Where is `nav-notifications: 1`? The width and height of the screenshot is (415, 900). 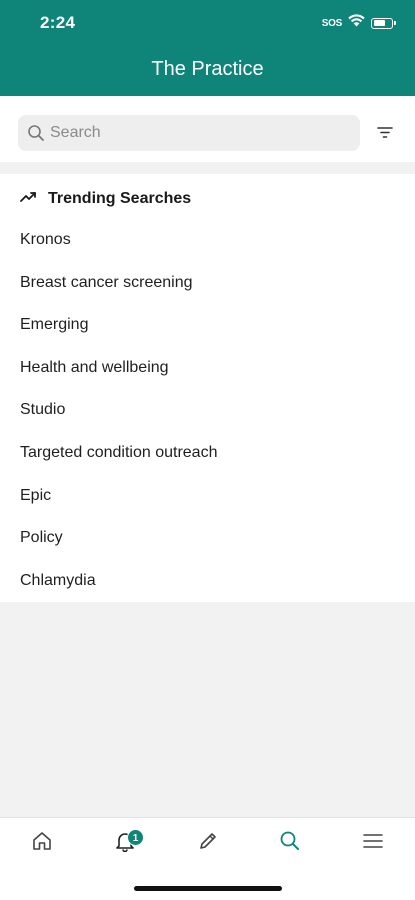
nav-notifications: 1 is located at coordinates (125, 843).